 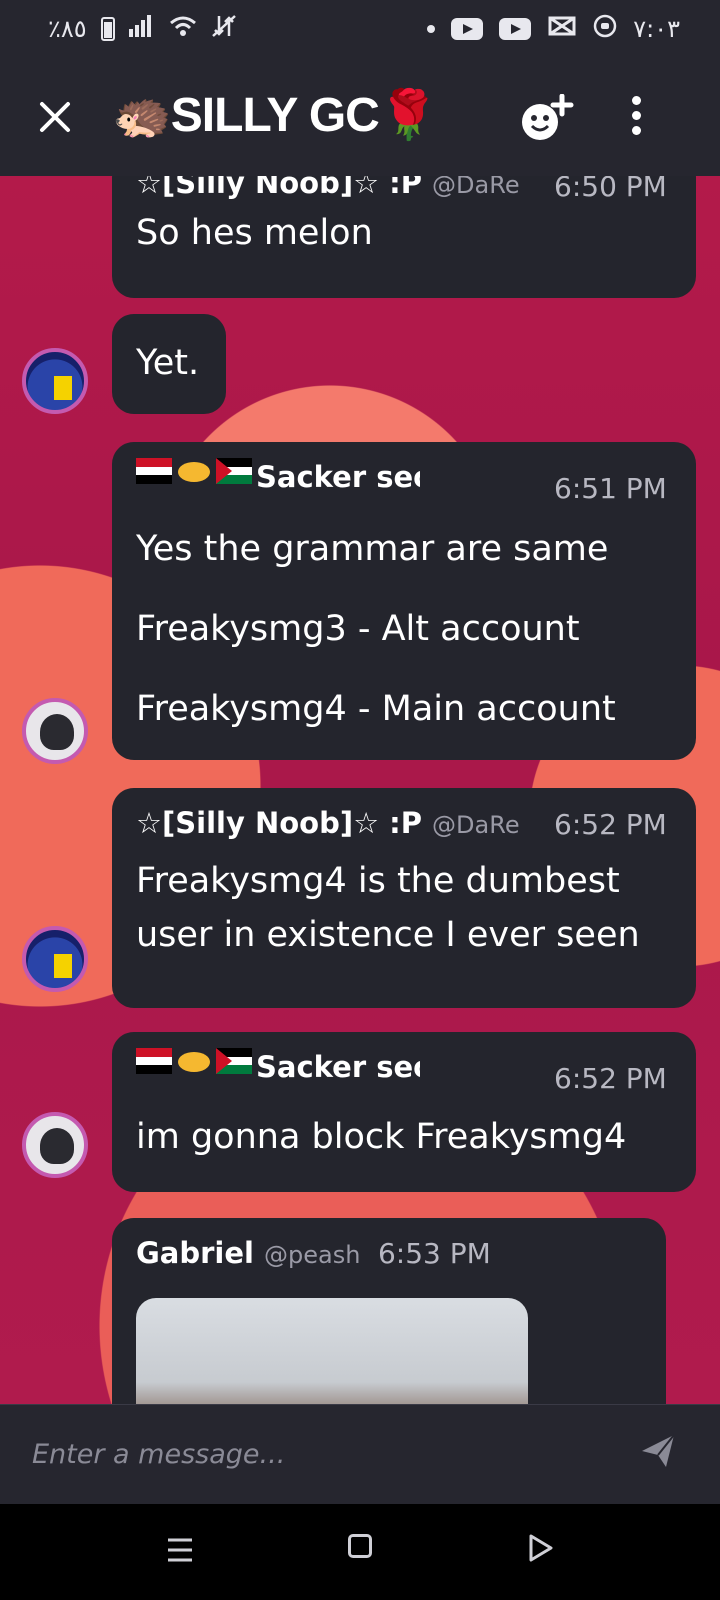 I want to click on clock: ٧:٠٣, so click(x=656, y=29).